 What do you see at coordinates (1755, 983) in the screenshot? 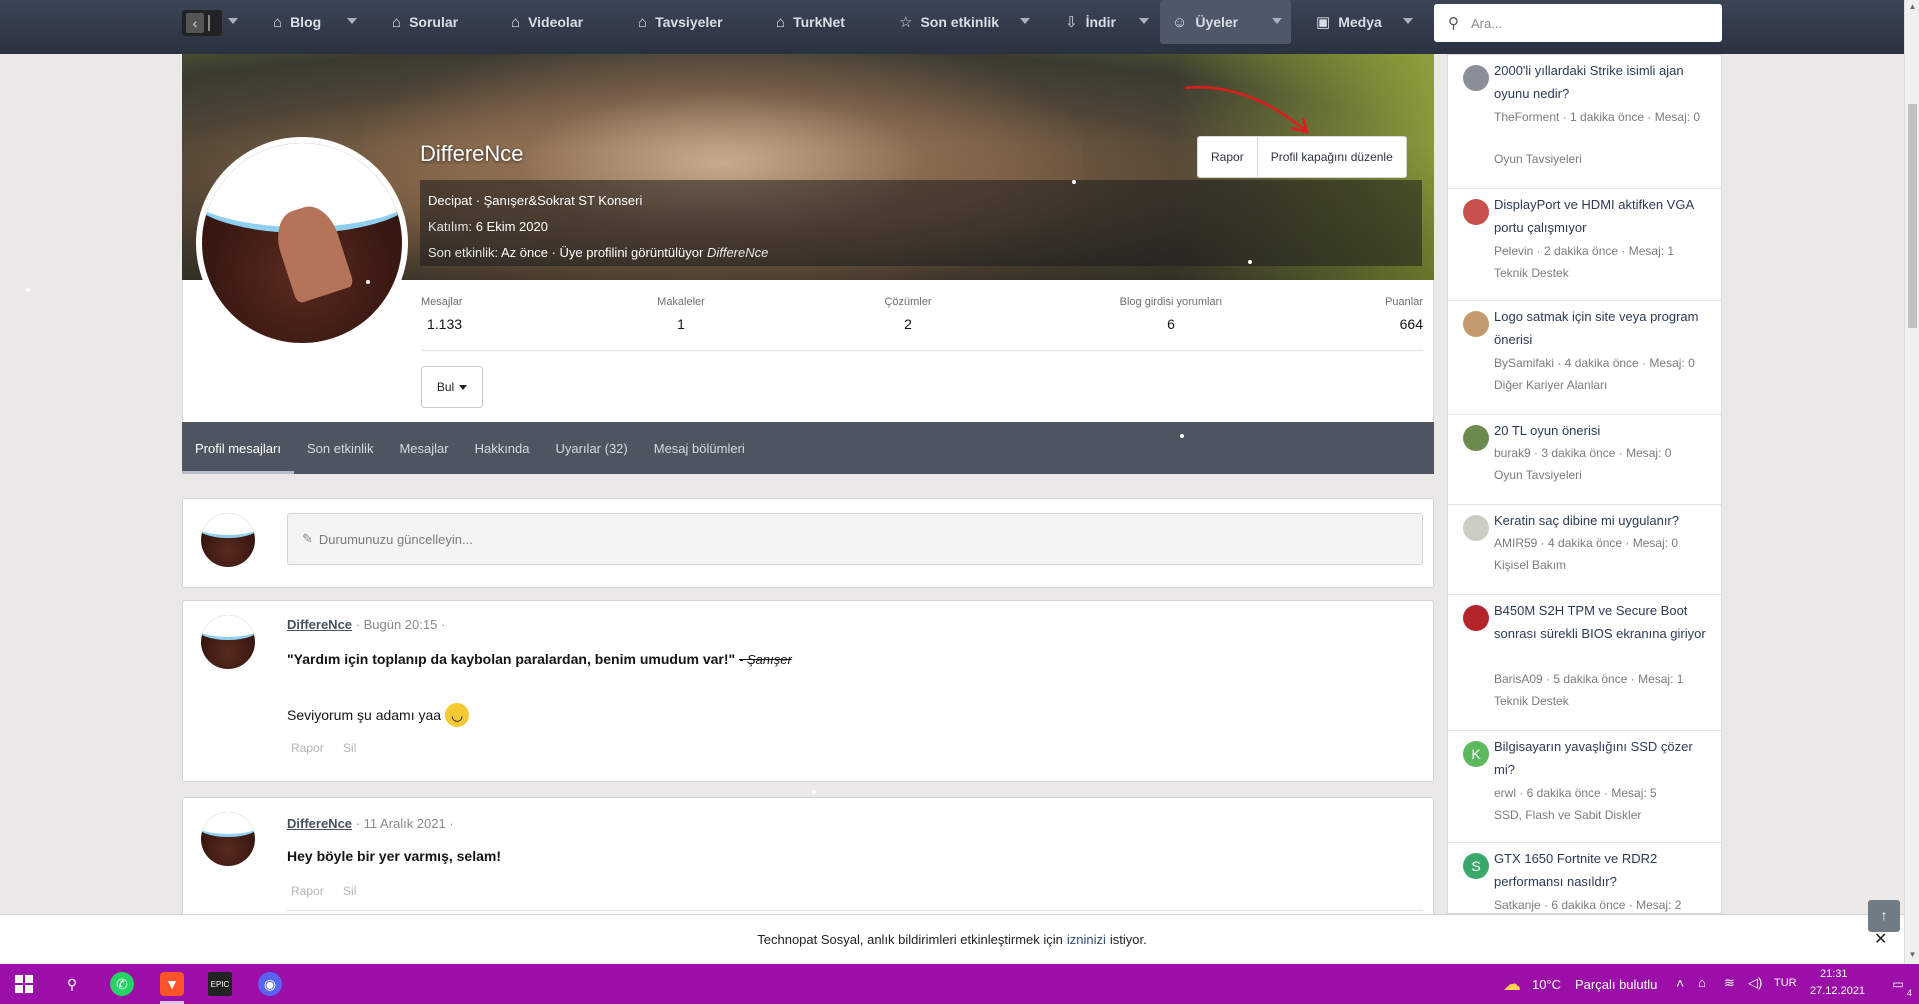
I see `volume-icon: ◁)` at bounding box center [1755, 983].